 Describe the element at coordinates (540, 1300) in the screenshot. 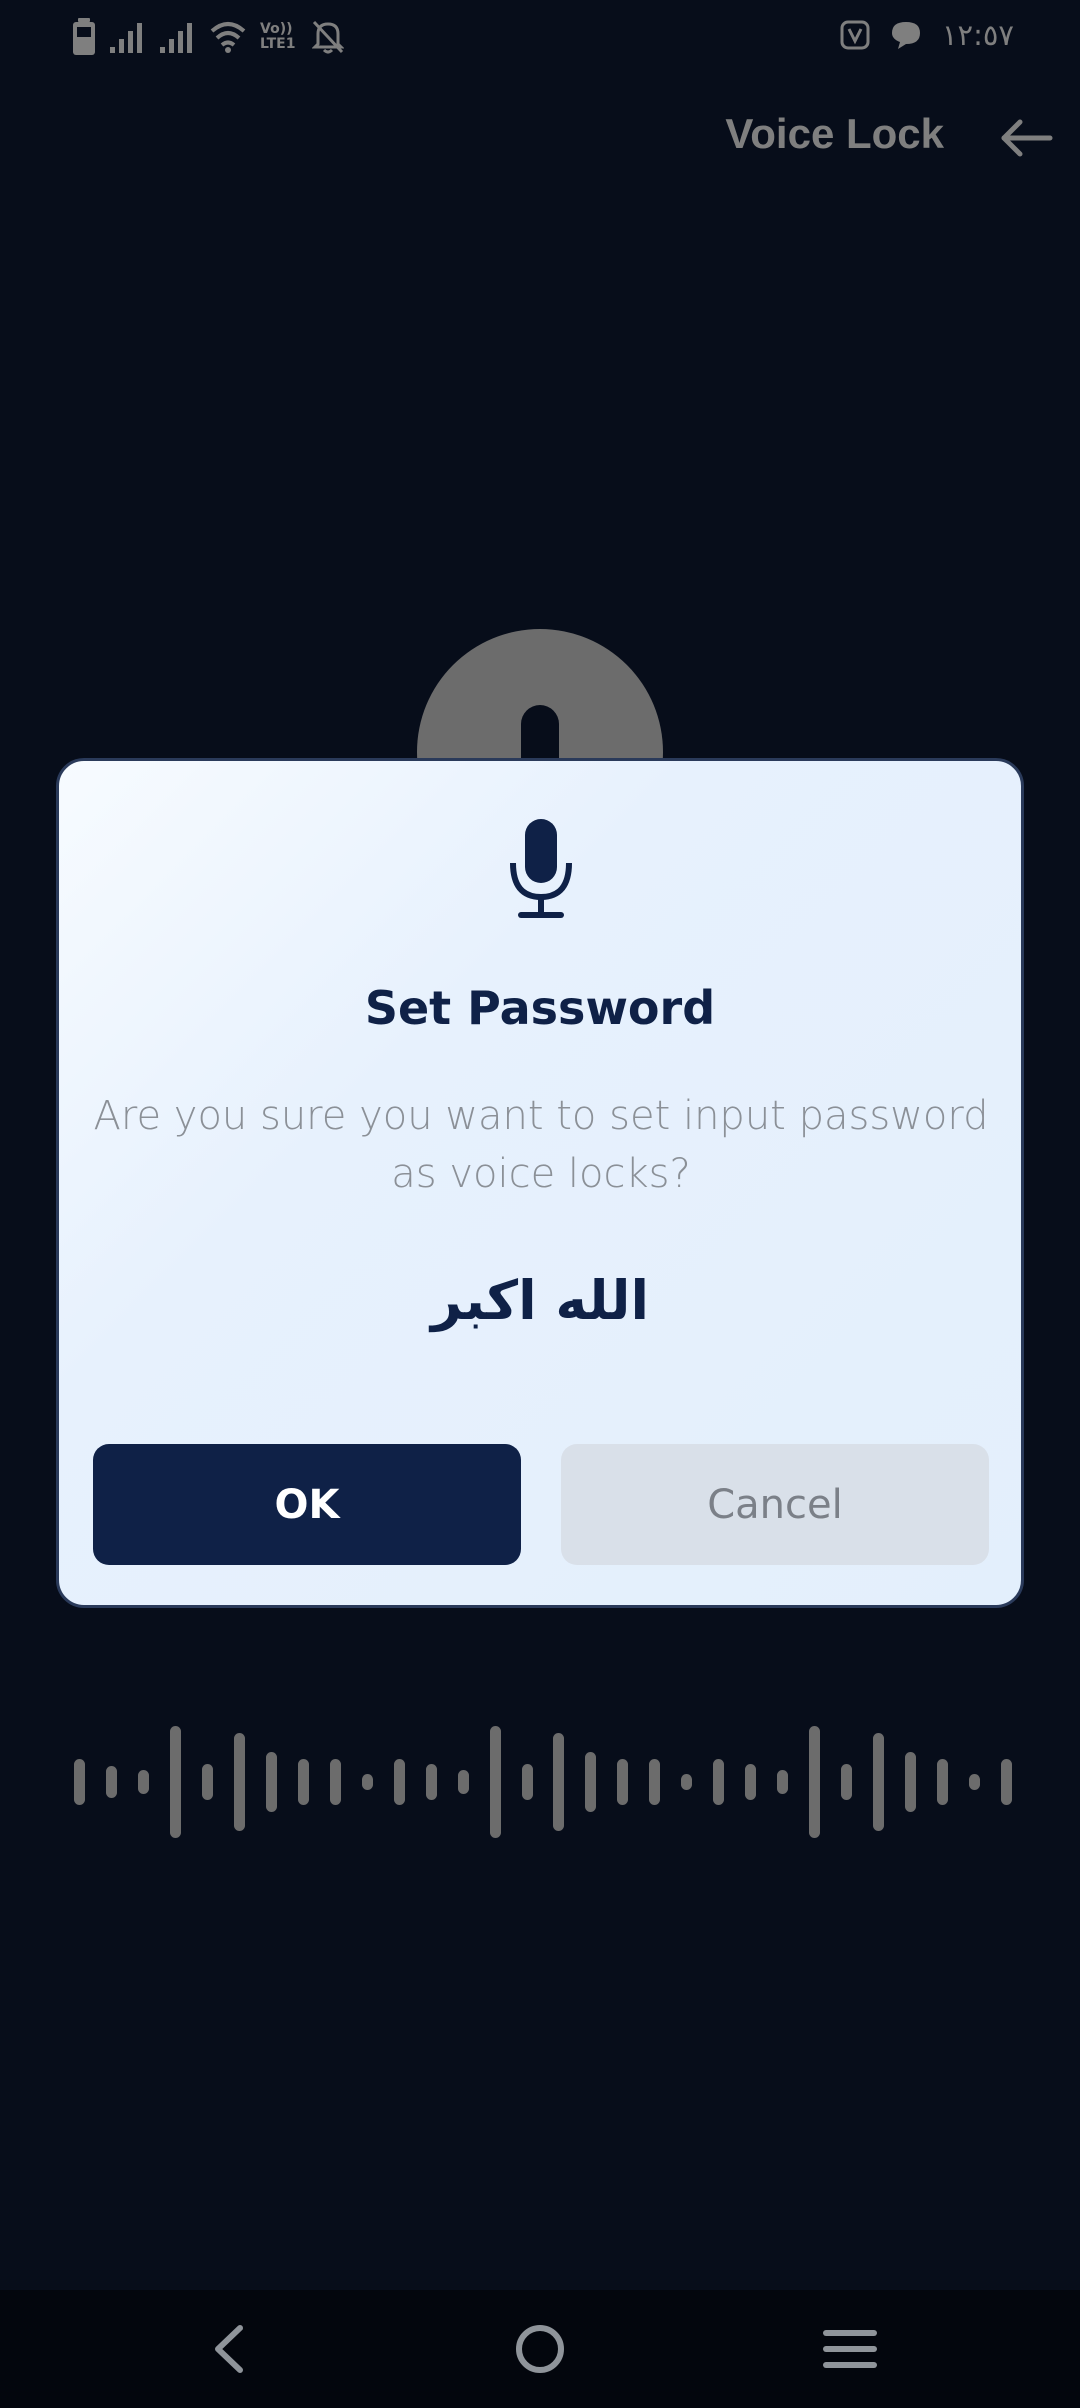

I see `voice-password-text: الله اکبر` at that location.